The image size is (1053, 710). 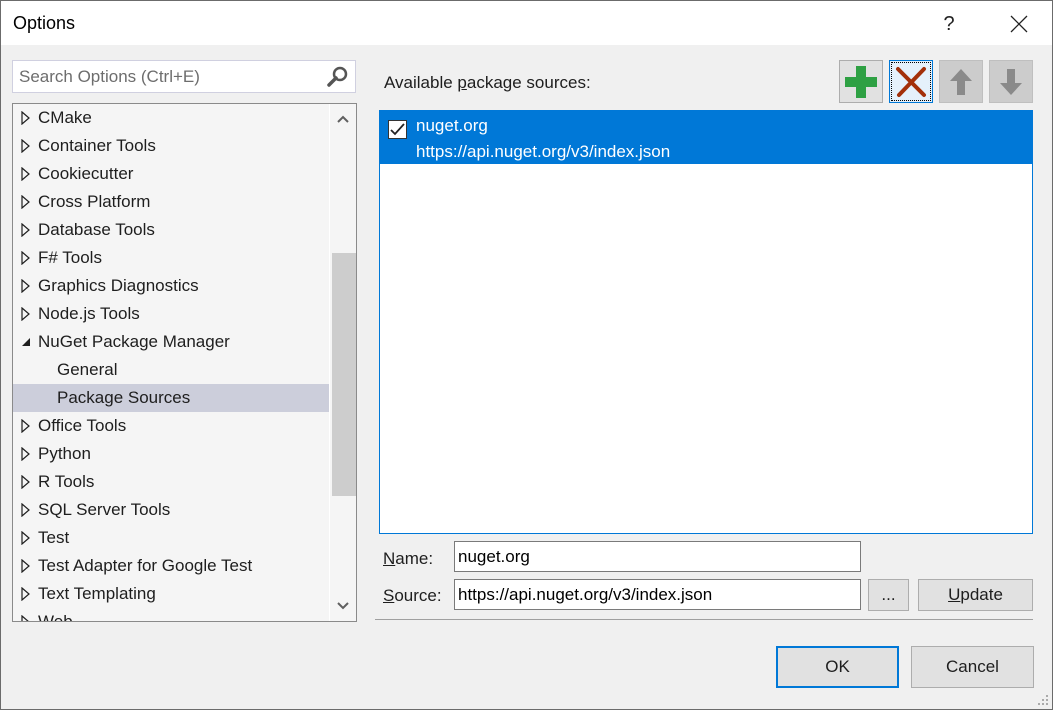 What do you see at coordinates (171, 538) in the screenshot?
I see `tree-item: Test` at bounding box center [171, 538].